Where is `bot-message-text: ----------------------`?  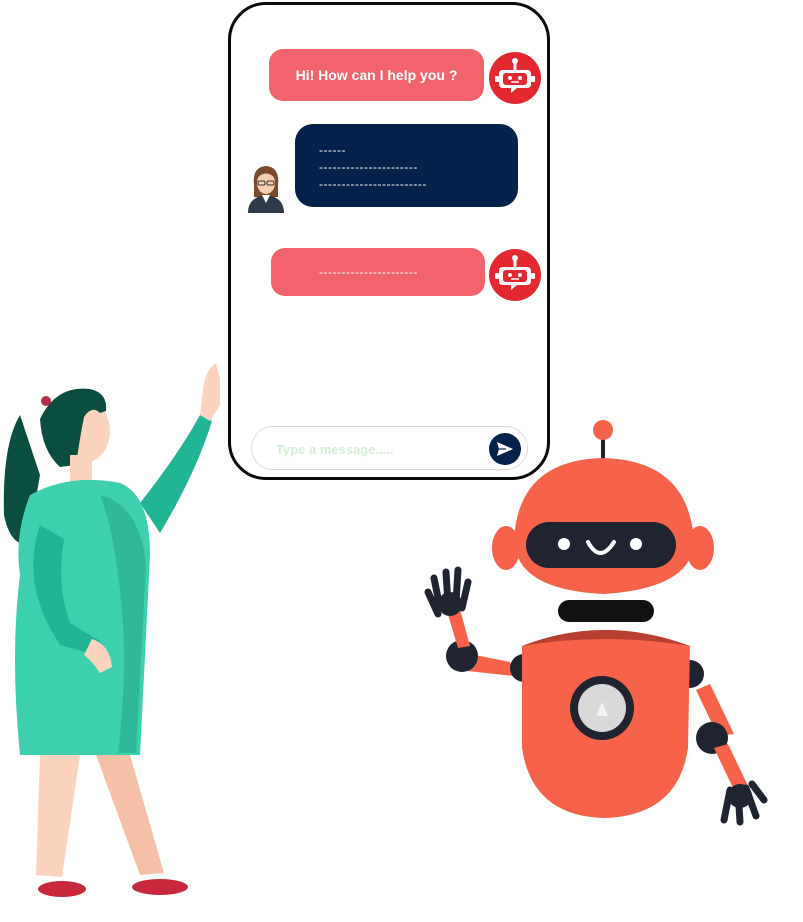
bot-message-text: ---------------------- is located at coordinates (368, 272).